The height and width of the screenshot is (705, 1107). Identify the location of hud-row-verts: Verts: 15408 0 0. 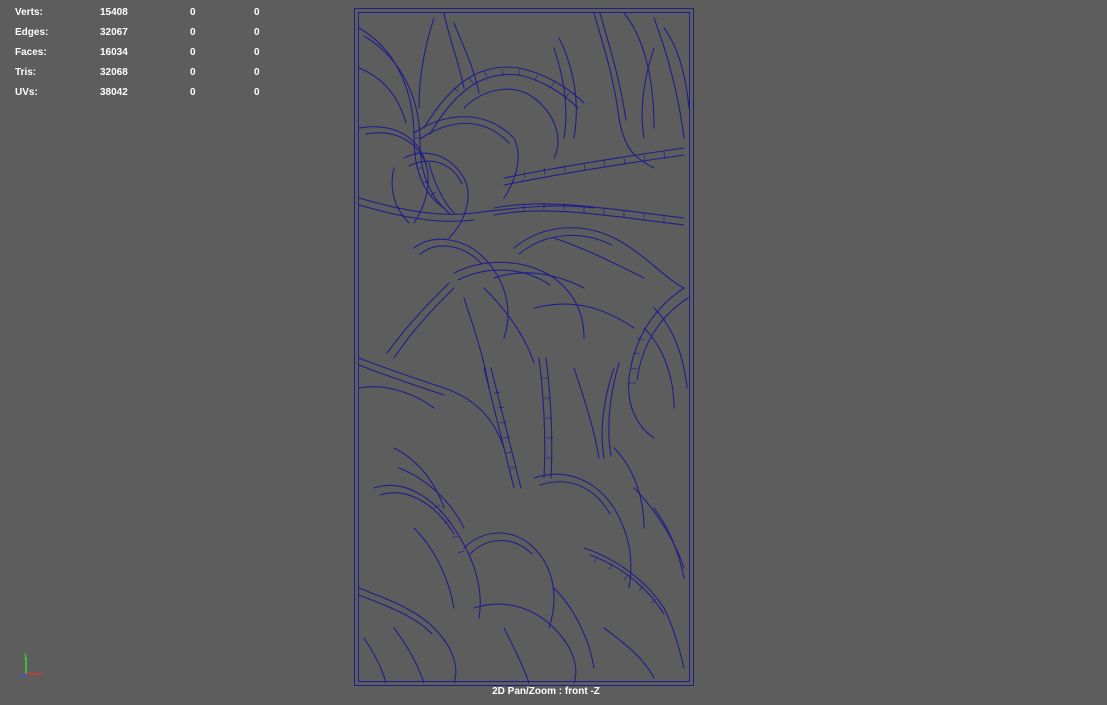
(145, 13).